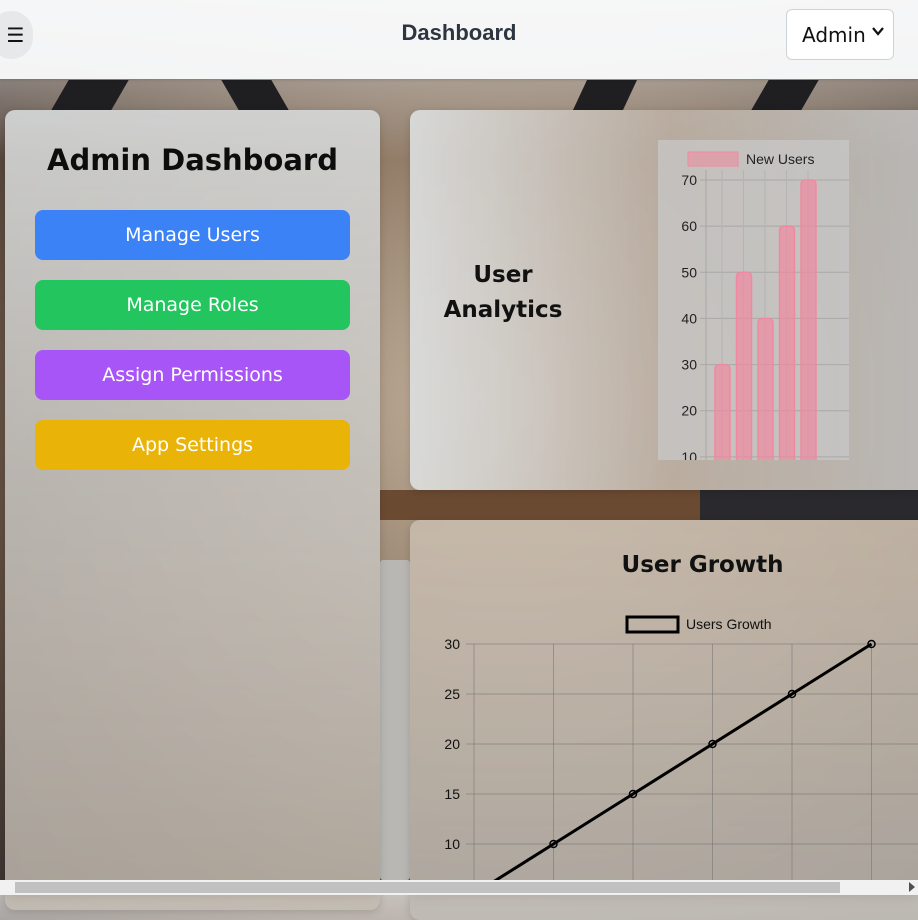 Image resolution: width=918 pixels, height=920 pixels. Describe the element at coordinates (192, 160) in the screenshot. I see `admin-panel-title: Admin Dashboard` at that location.